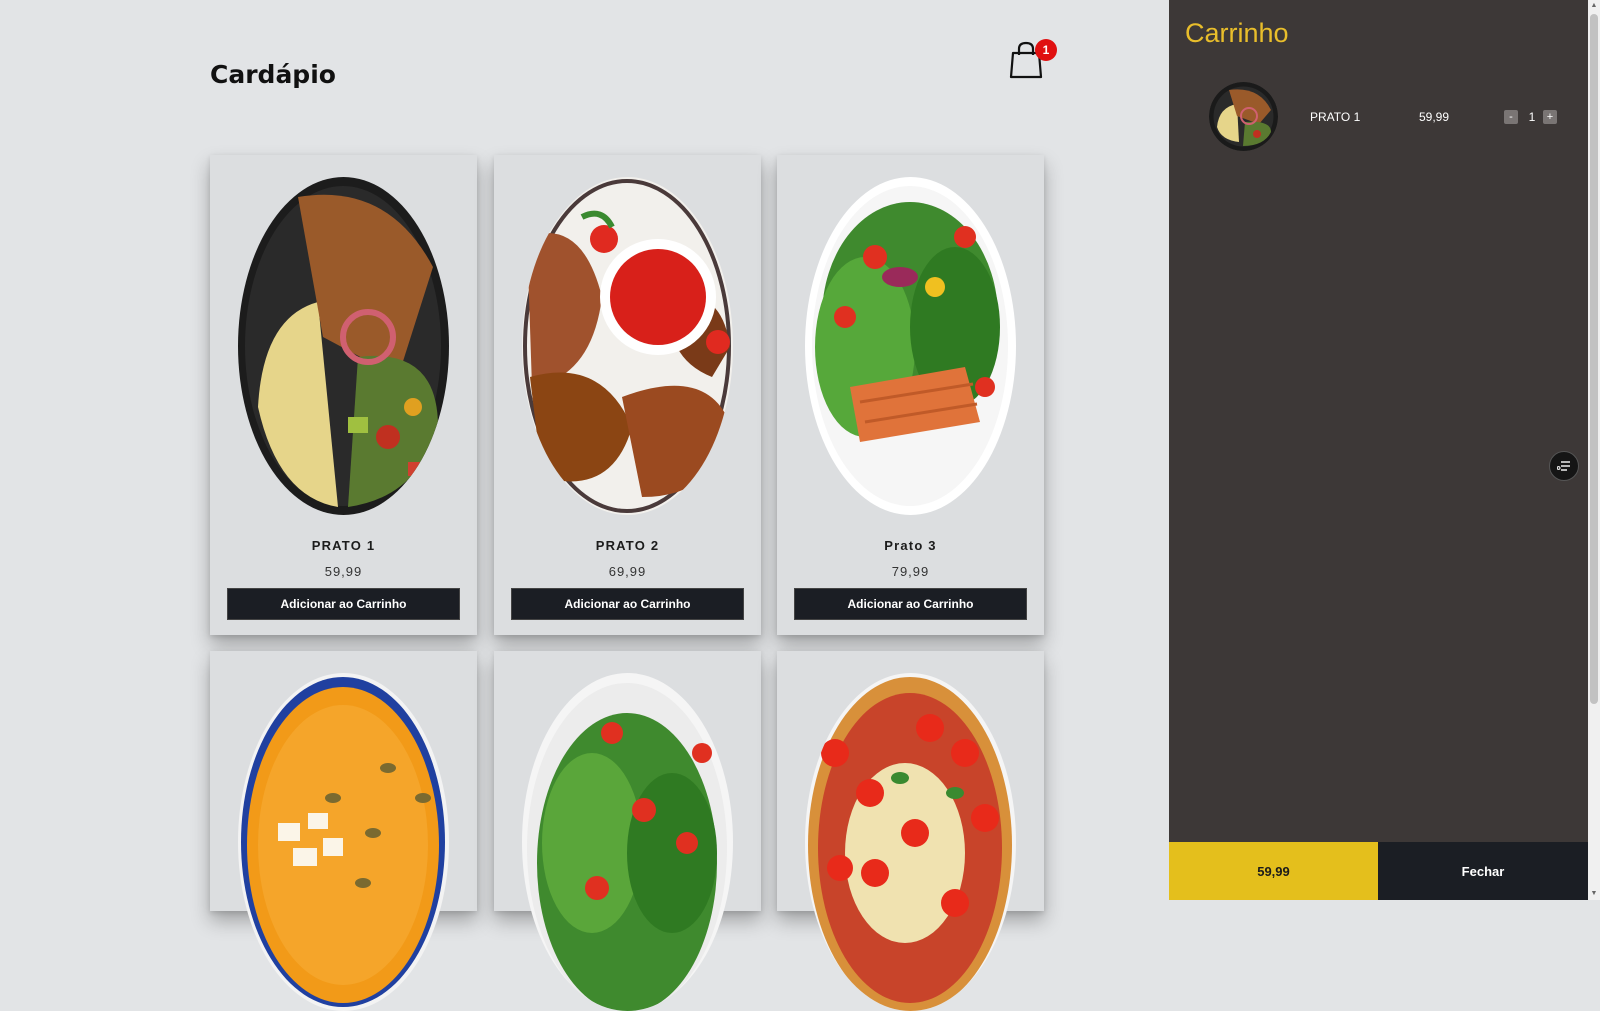 This screenshot has width=1600, height=1011. Describe the element at coordinates (1550, 117) in the screenshot. I see `increase-quantity-button: +` at that location.